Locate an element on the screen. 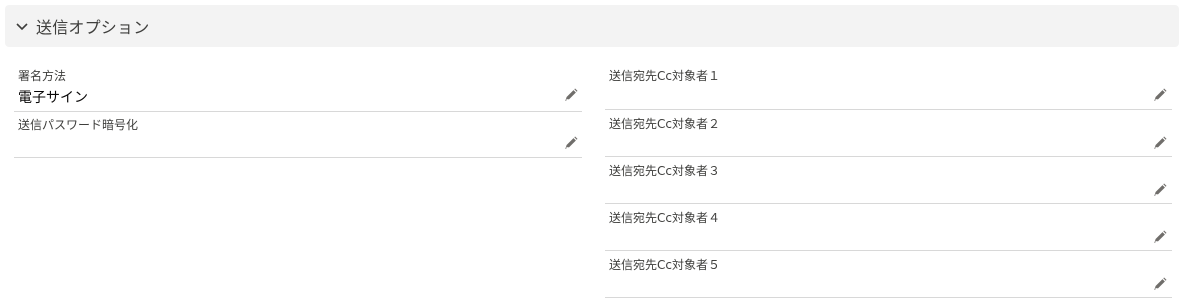 The image size is (1179, 304). field-value: 電子サイン is located at coordinates (53, 98).